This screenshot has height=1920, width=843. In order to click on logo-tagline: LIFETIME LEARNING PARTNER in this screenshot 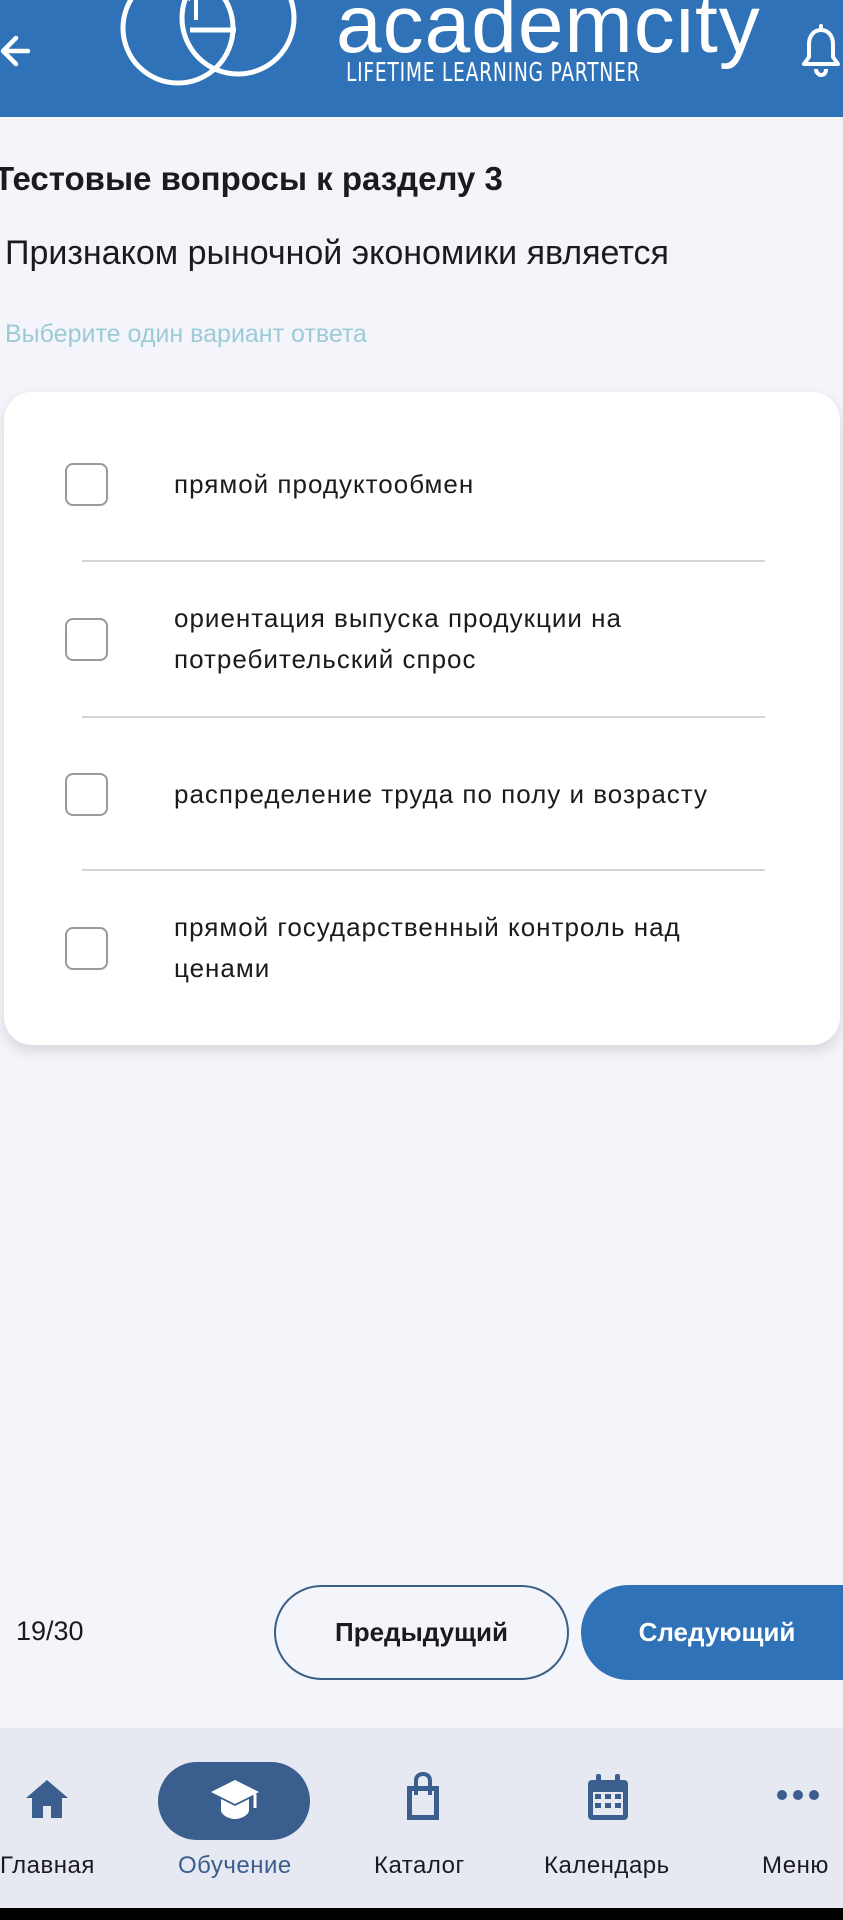, I will do `click(493, 73)`.